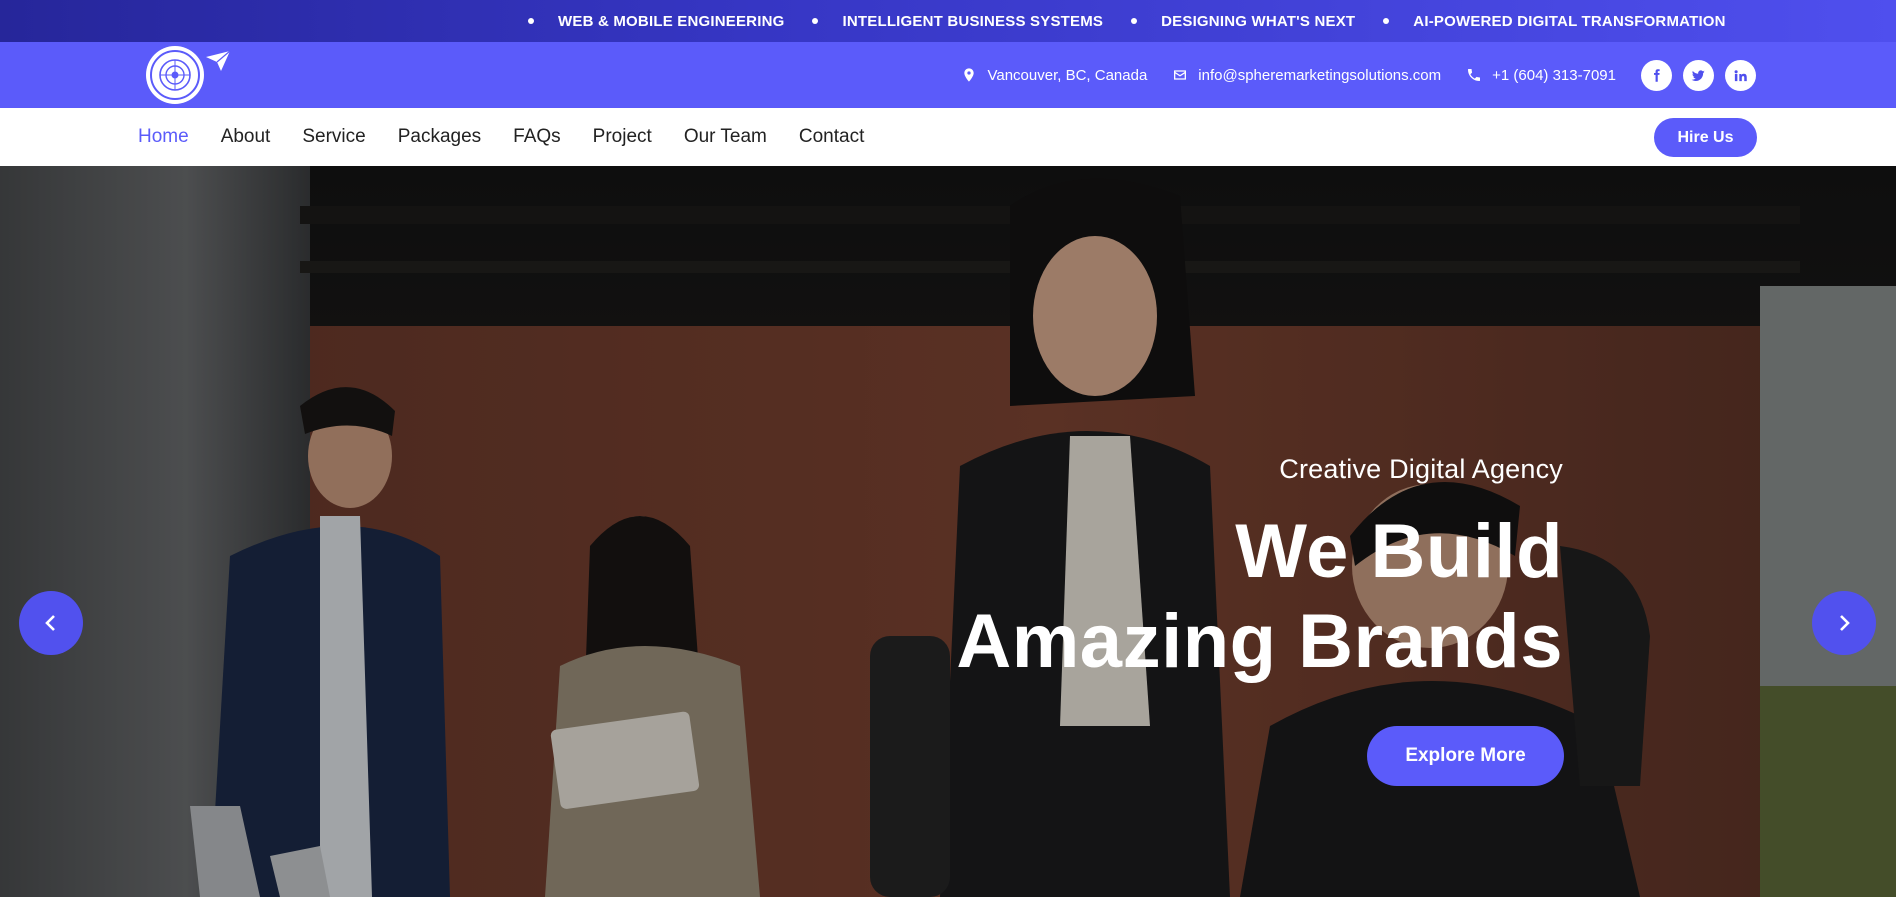  I want to click on twitter-icon, so click(1698, 75).